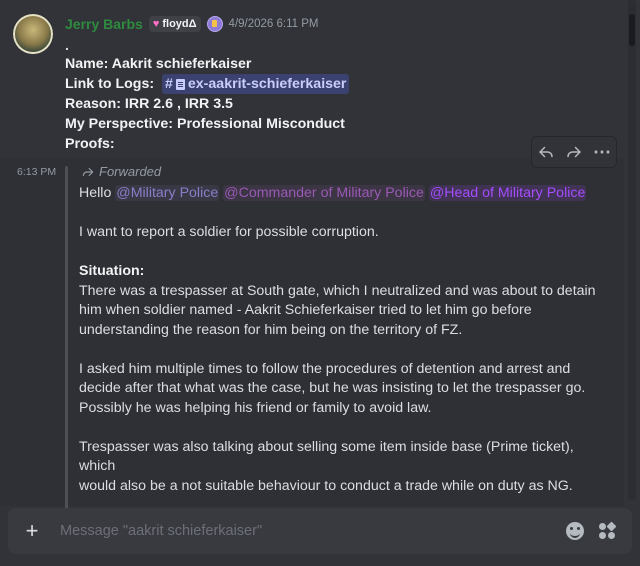 This screenshot has height=566, width=640. What do you see at coordinates (632, 250) in the screenshot?
I see `scrollbar-track` at bounding box center [632, 250].